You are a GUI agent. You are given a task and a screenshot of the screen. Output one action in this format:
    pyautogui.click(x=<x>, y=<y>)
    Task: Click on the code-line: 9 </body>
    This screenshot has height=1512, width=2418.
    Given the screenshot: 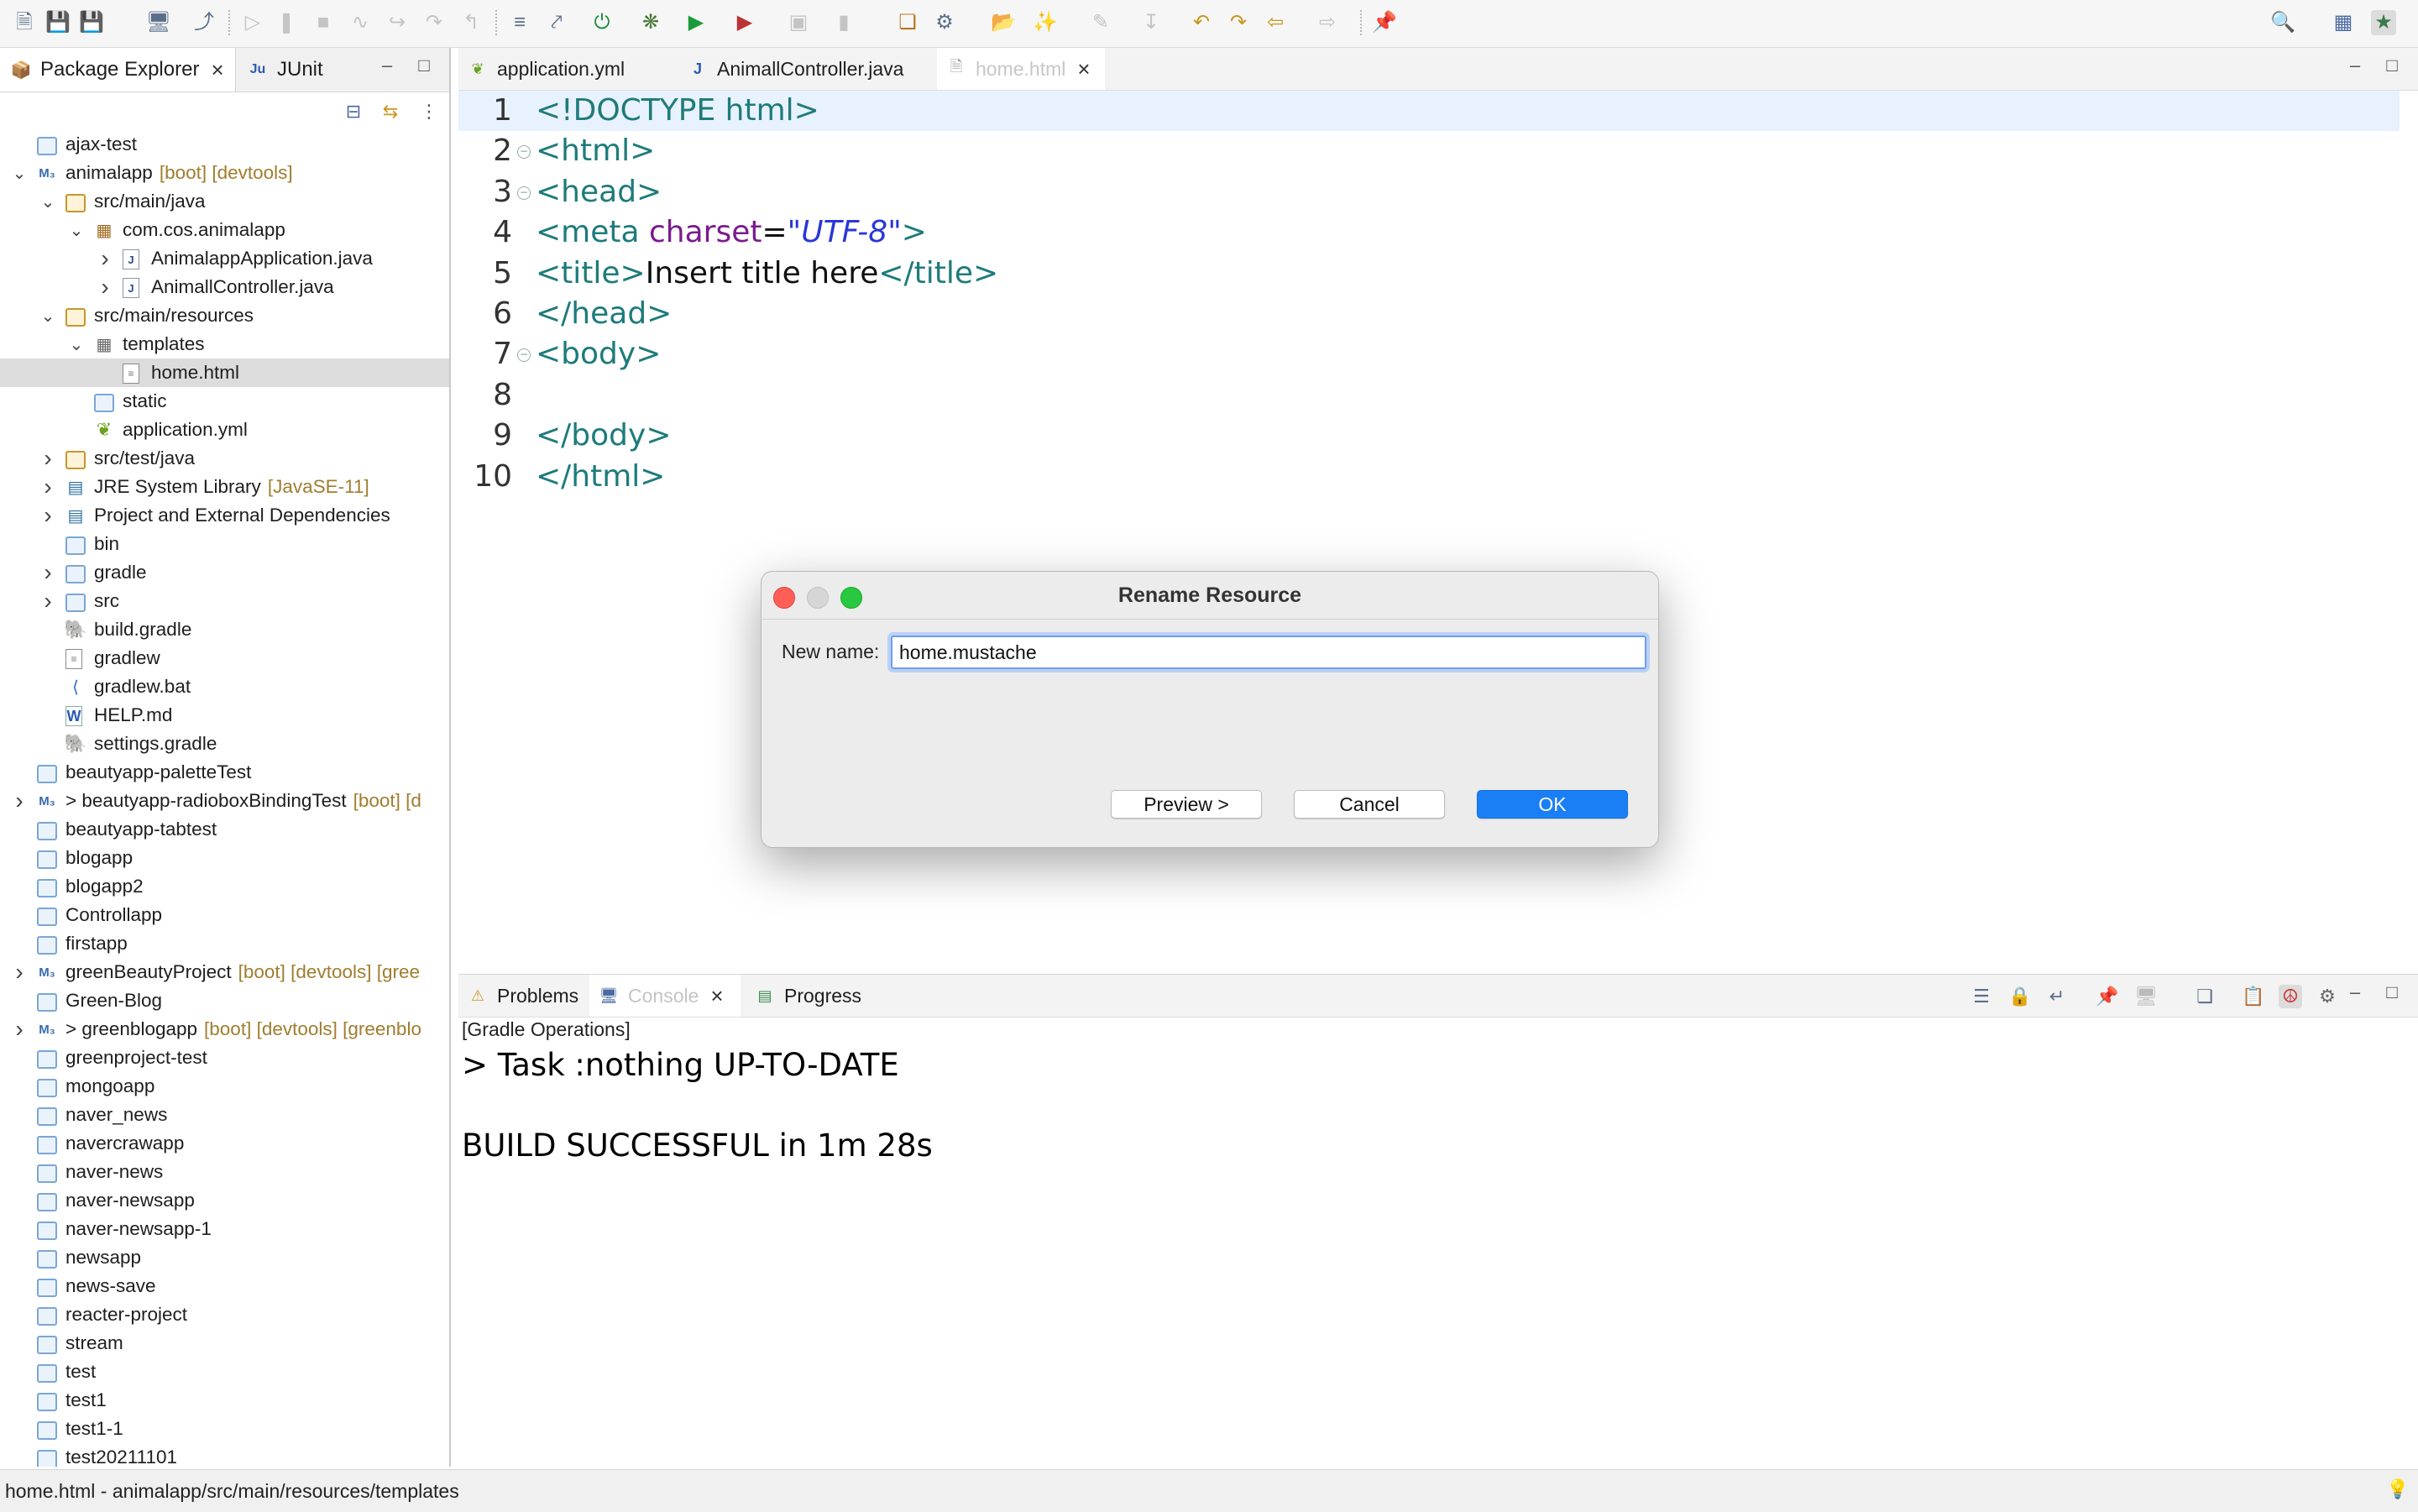 What is the action you would take?
    pyautogui.click(x=1429, y=436)
    